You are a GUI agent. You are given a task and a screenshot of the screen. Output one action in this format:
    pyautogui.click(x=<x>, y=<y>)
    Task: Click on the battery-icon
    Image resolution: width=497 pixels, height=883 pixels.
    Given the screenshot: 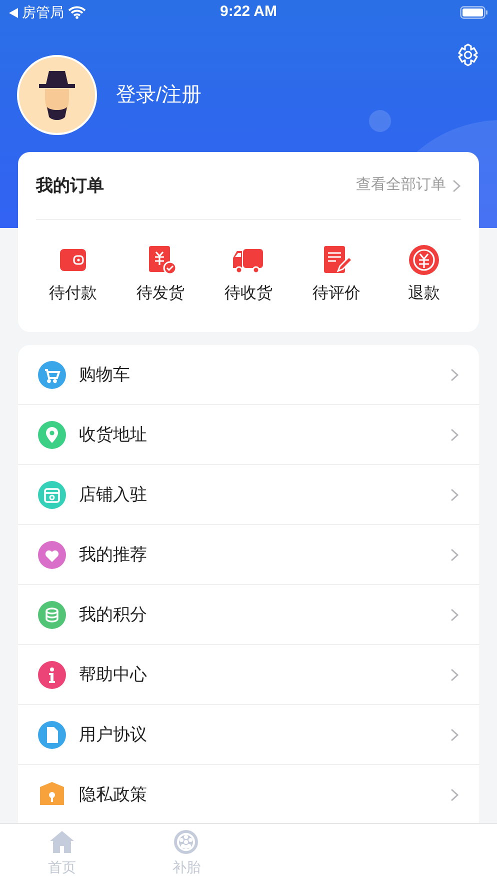 What is the action you would take?
    pyautogui.click(x=474, y=12)
    